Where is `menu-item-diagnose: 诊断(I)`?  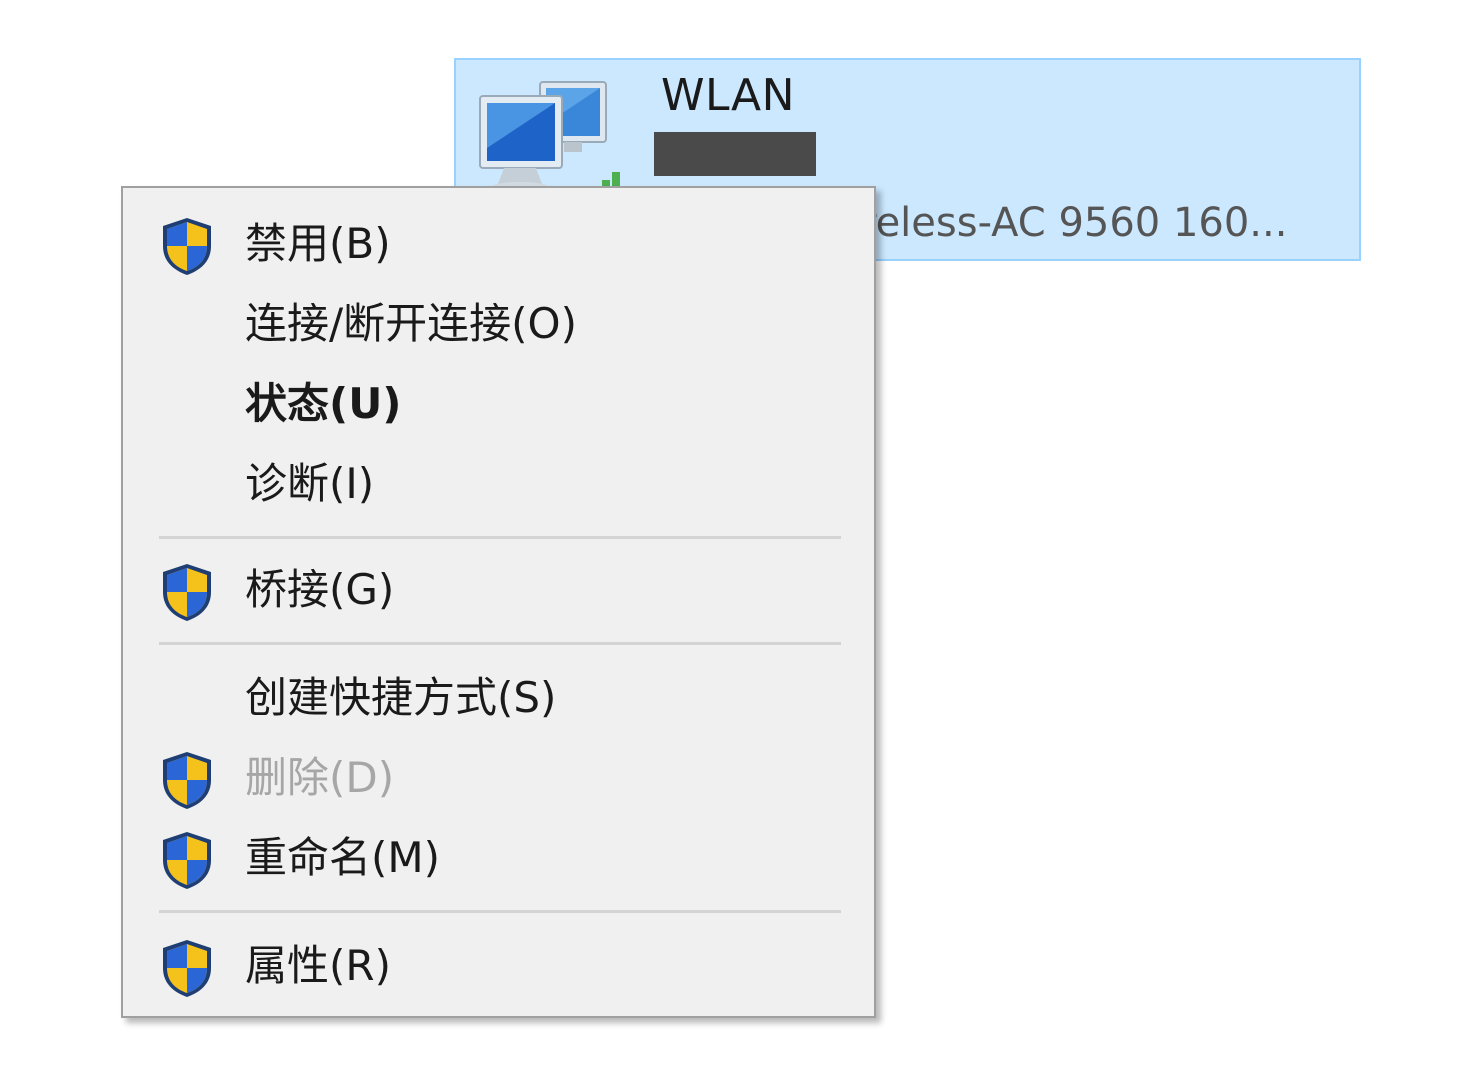
menu-item-diagnose: 诊断(I) is located at coordinates (498, 484).